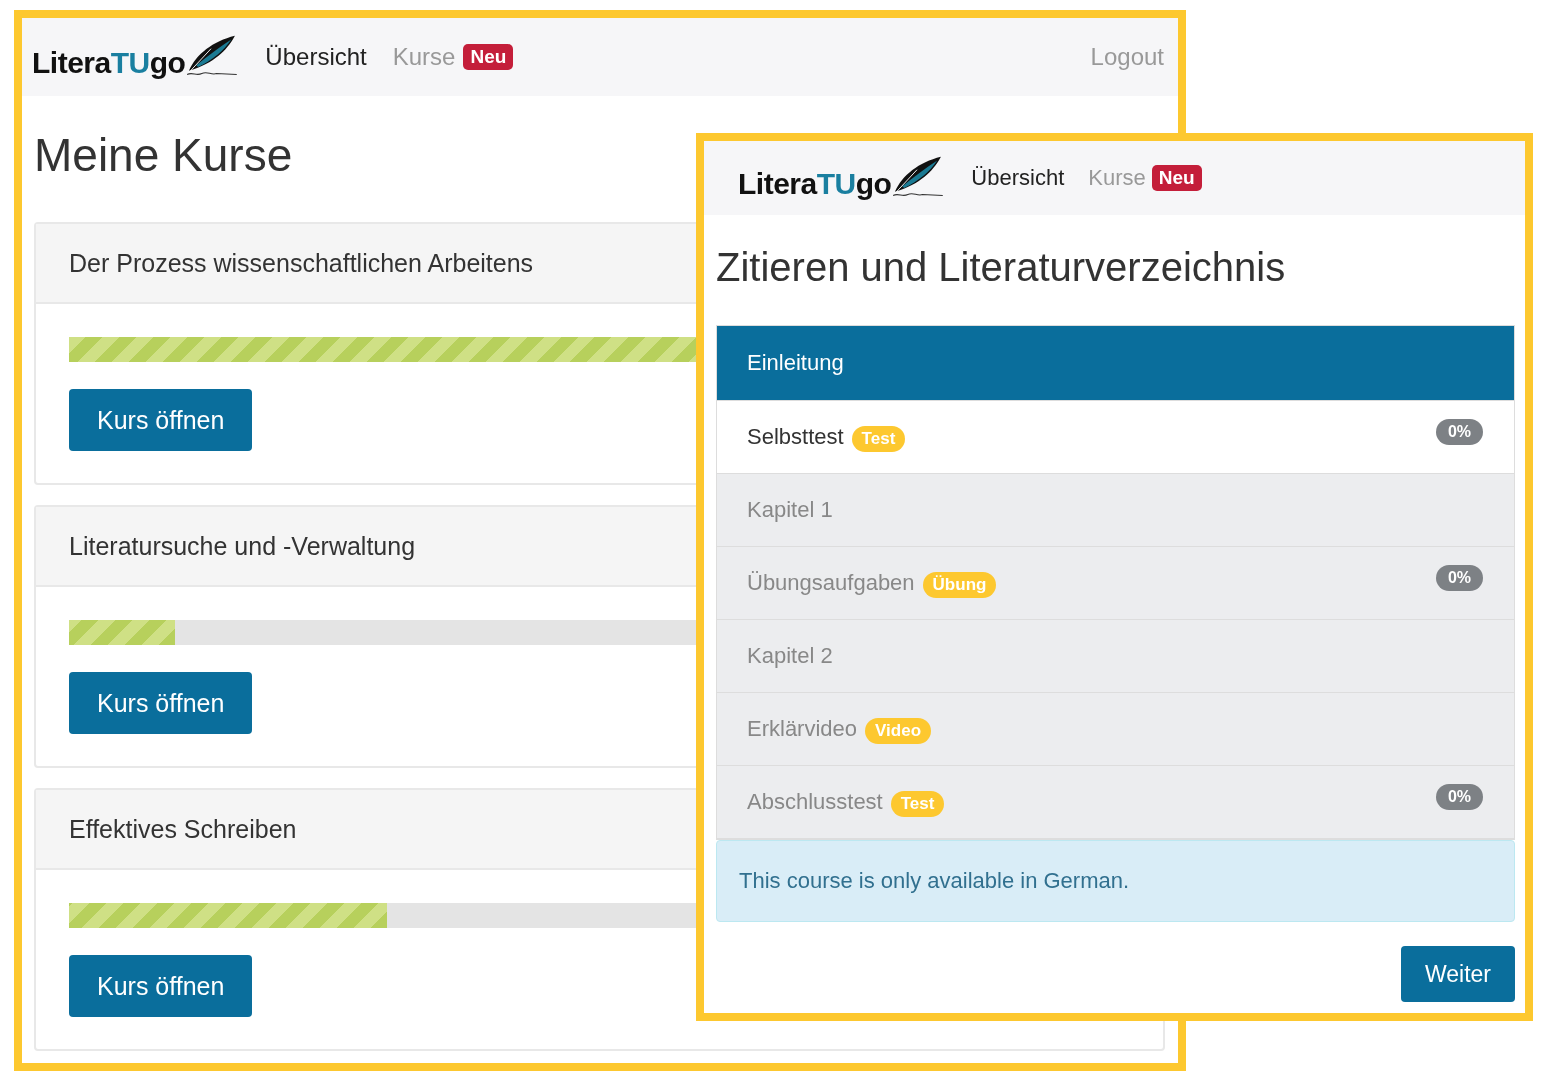 The width and height of the screenshot is (1542, 1085). Describe the element at coordinates (802, 729) in the screenshot. I see `chapter-label: Erklärvideo` at that location.